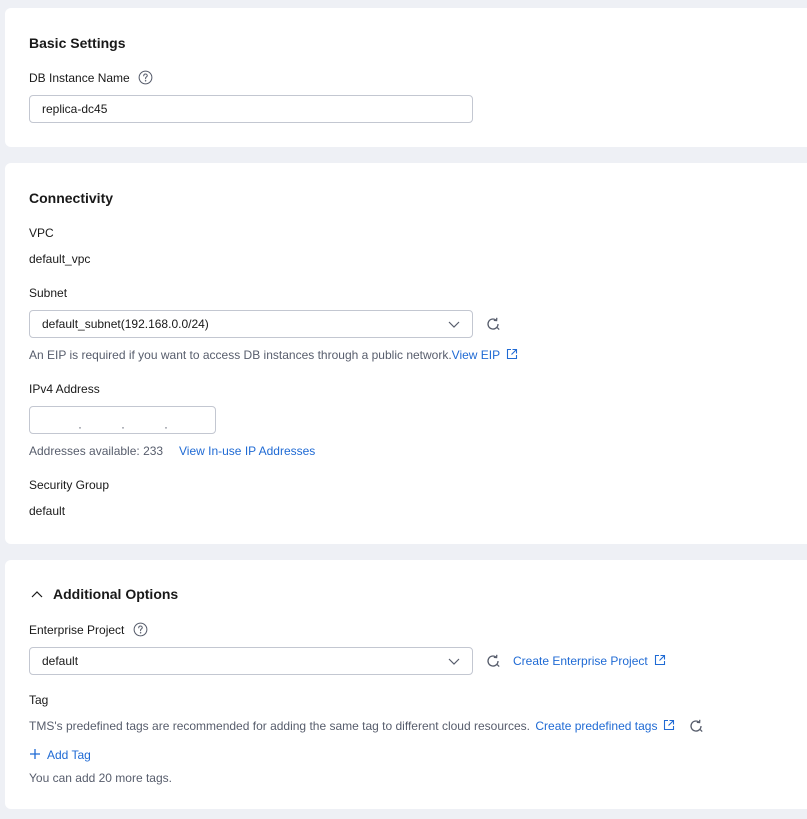 The width and height of the screenshot is (807, 819). Describe the element at coordinates (596, 726) in the screenshot. I see `create-predefined-tags-label: Create predefined tags` at that location.